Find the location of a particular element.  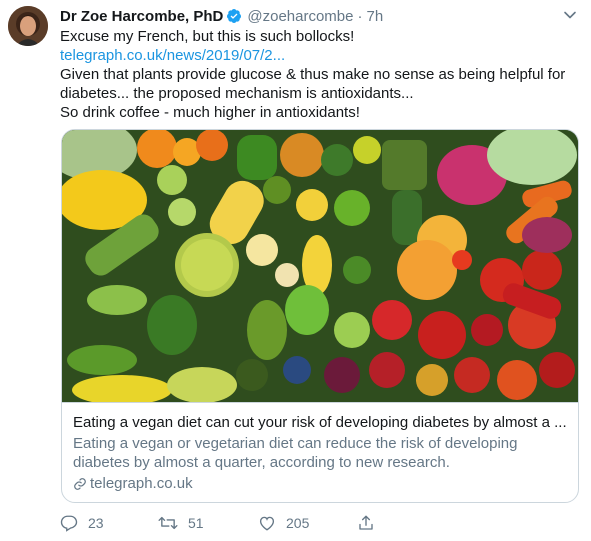

reply-count: 23 is located at coordinates (96, 523).